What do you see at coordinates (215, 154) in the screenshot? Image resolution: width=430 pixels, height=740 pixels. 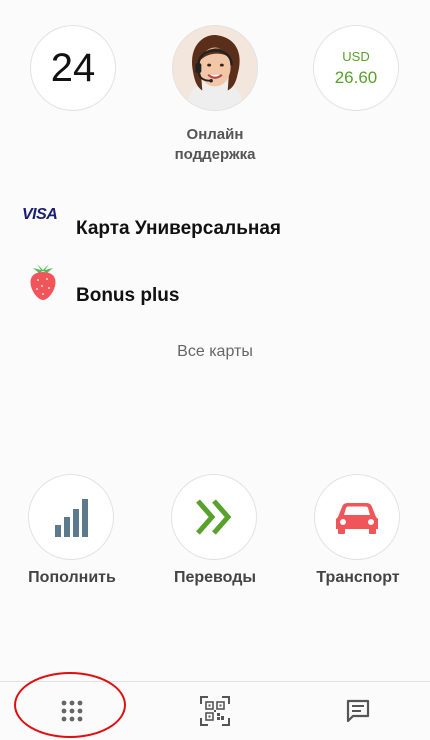 I see `support-label-line2: поддержка` at bounding box center [215, 154].